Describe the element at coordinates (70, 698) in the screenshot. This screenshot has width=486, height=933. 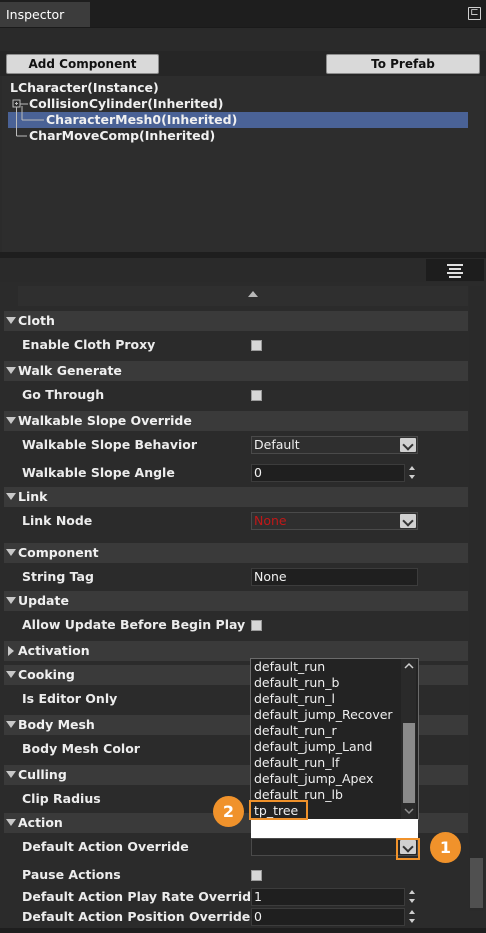
I see `prop-is-editor-only: Is Editor Only` at that location.